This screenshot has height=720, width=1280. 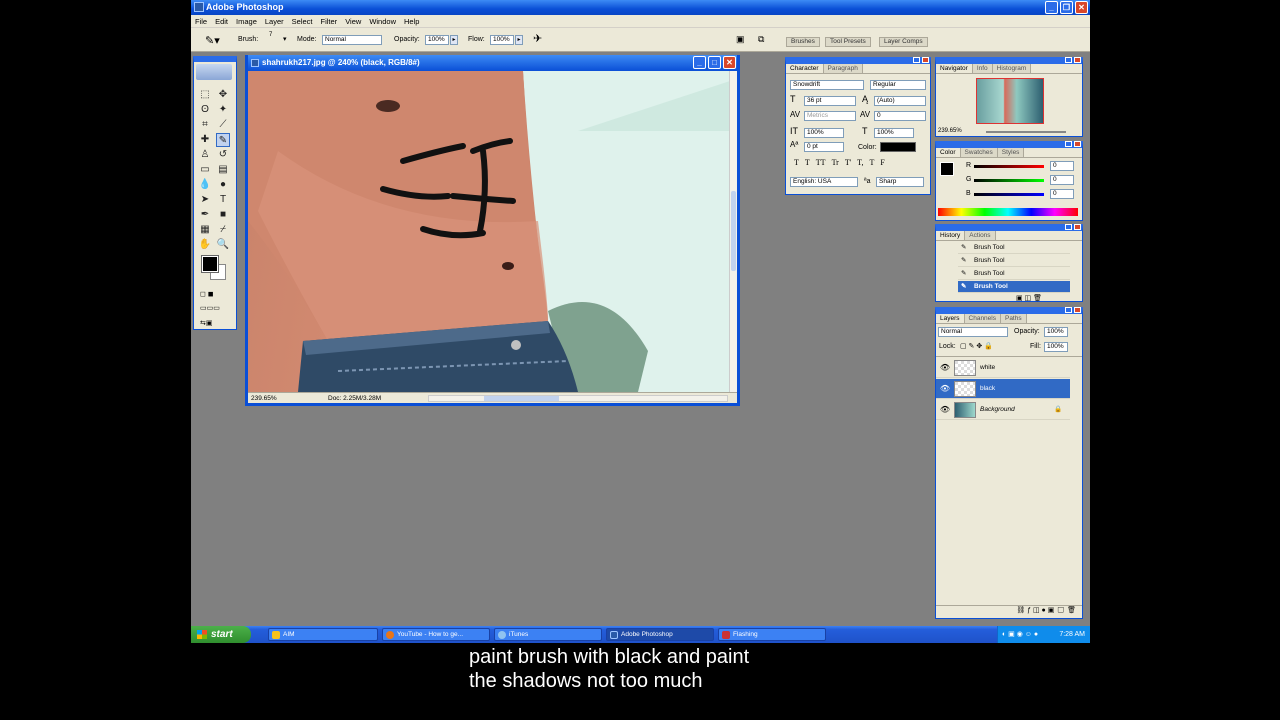 I want to click on color-foreground-swatch, so click(x=947, y=169).